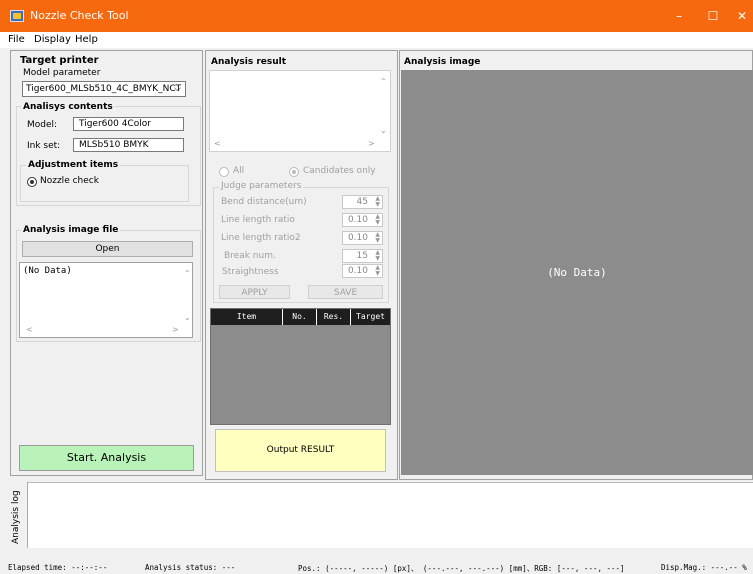 Image resolution: width=753 pixels, height=574 pixels. What do you see at coordinates (106, 458) in the screenshot?
I see `start-analysis-button: Start. Analysis` at bounding box center [106, 458].